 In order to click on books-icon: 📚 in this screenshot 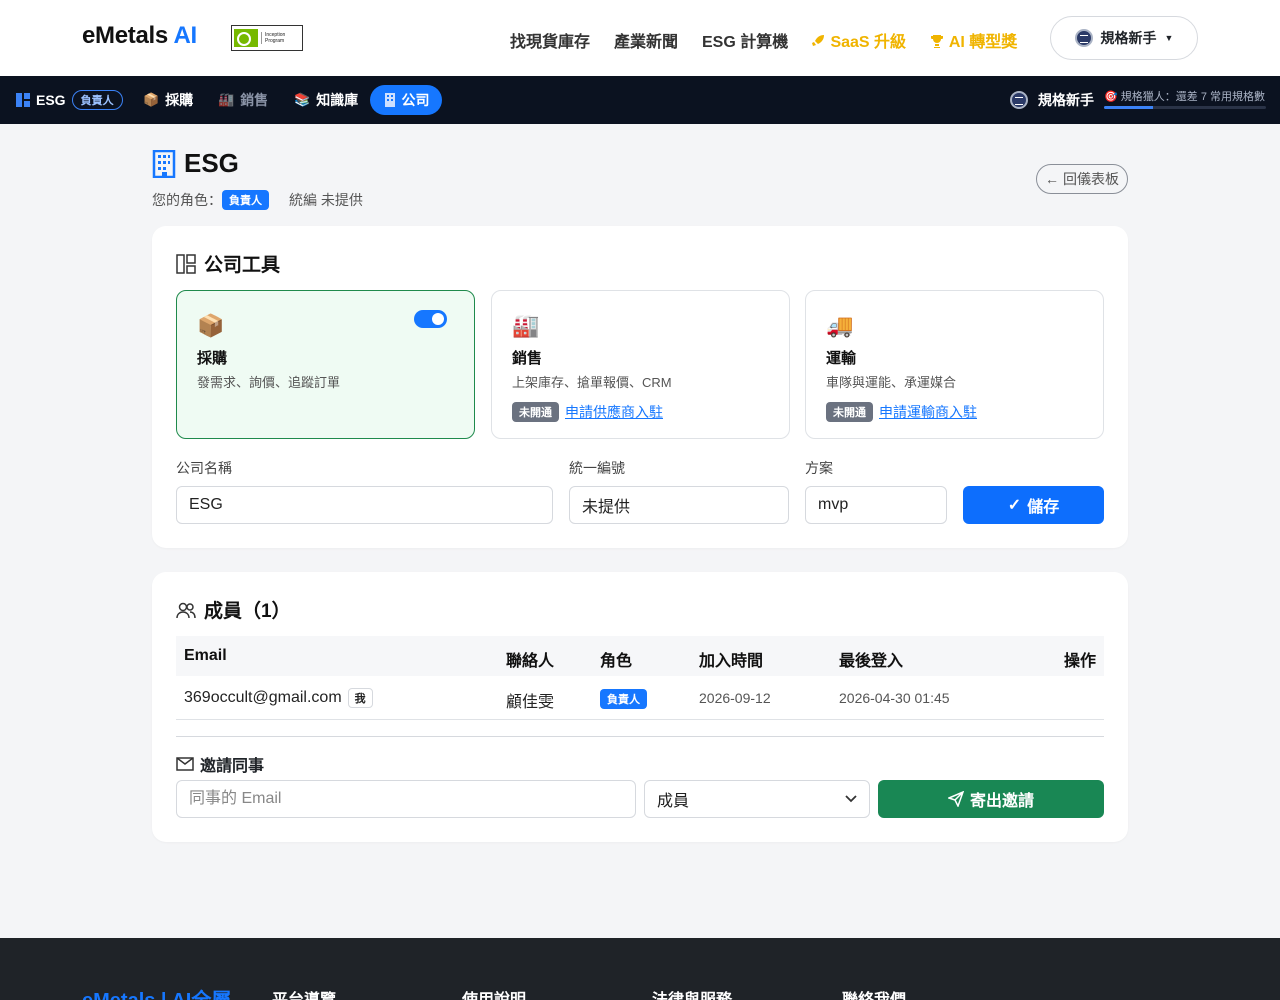, I will do `click(302, 99)`.